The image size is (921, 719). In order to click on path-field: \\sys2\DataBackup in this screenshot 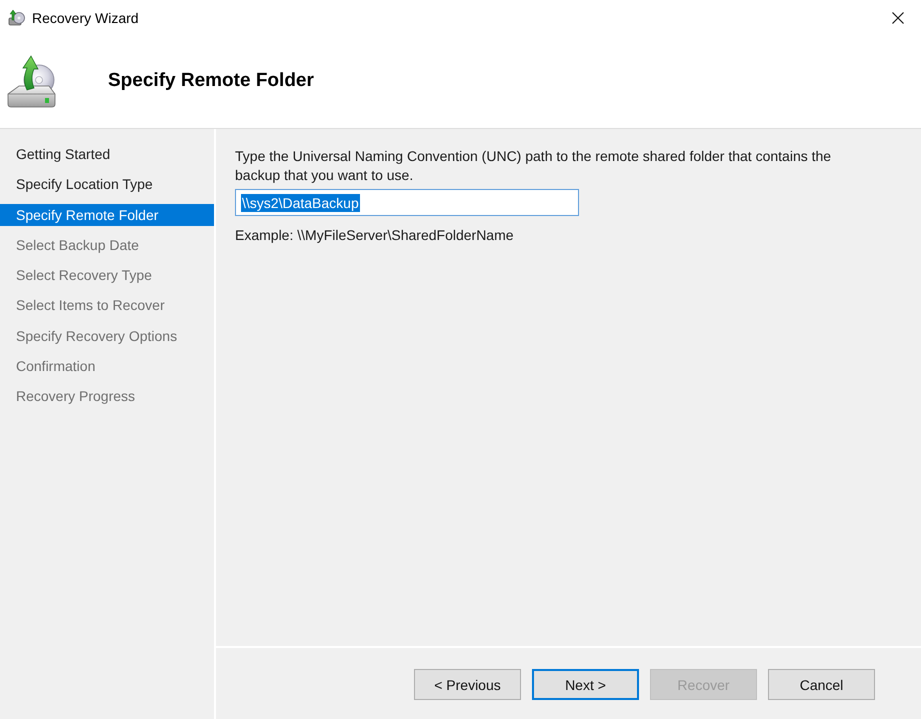, I will do `click(407, 202)`.